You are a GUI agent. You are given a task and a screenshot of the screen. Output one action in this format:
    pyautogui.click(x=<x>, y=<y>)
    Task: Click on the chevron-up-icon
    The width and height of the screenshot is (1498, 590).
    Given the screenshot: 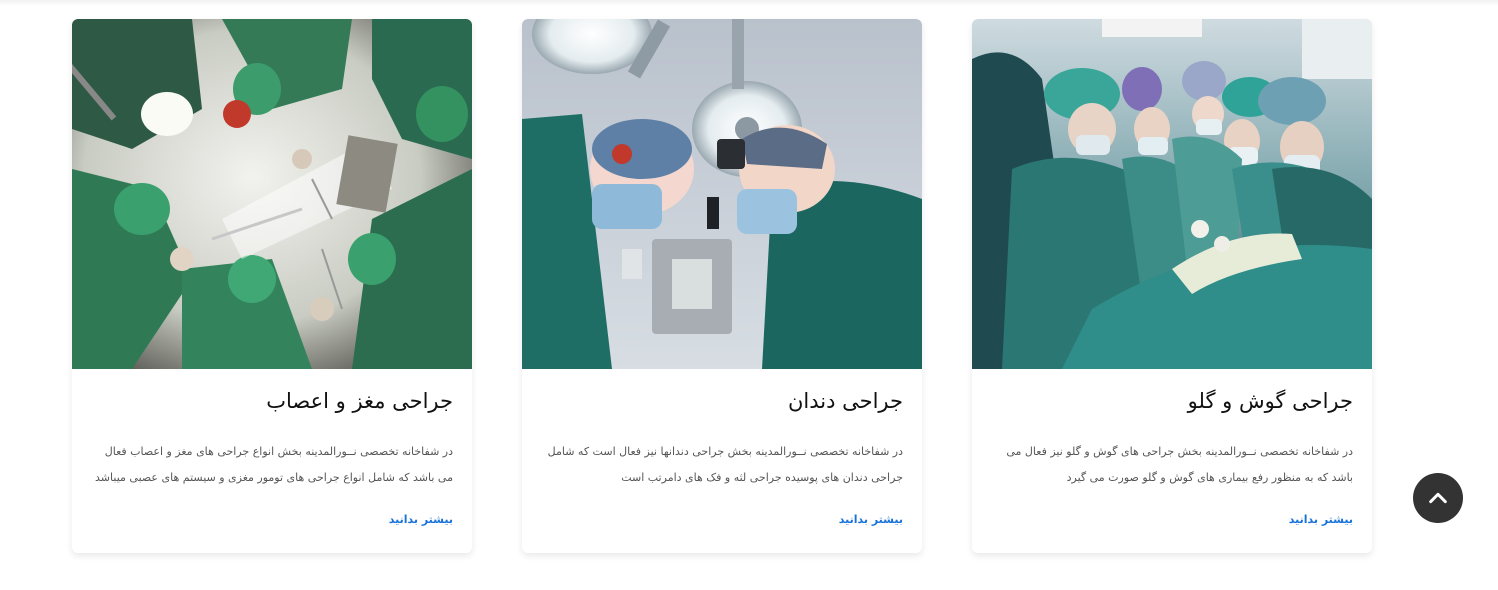 What is the action you would take?
    pyautogui.click(x=1438, y=498)
    